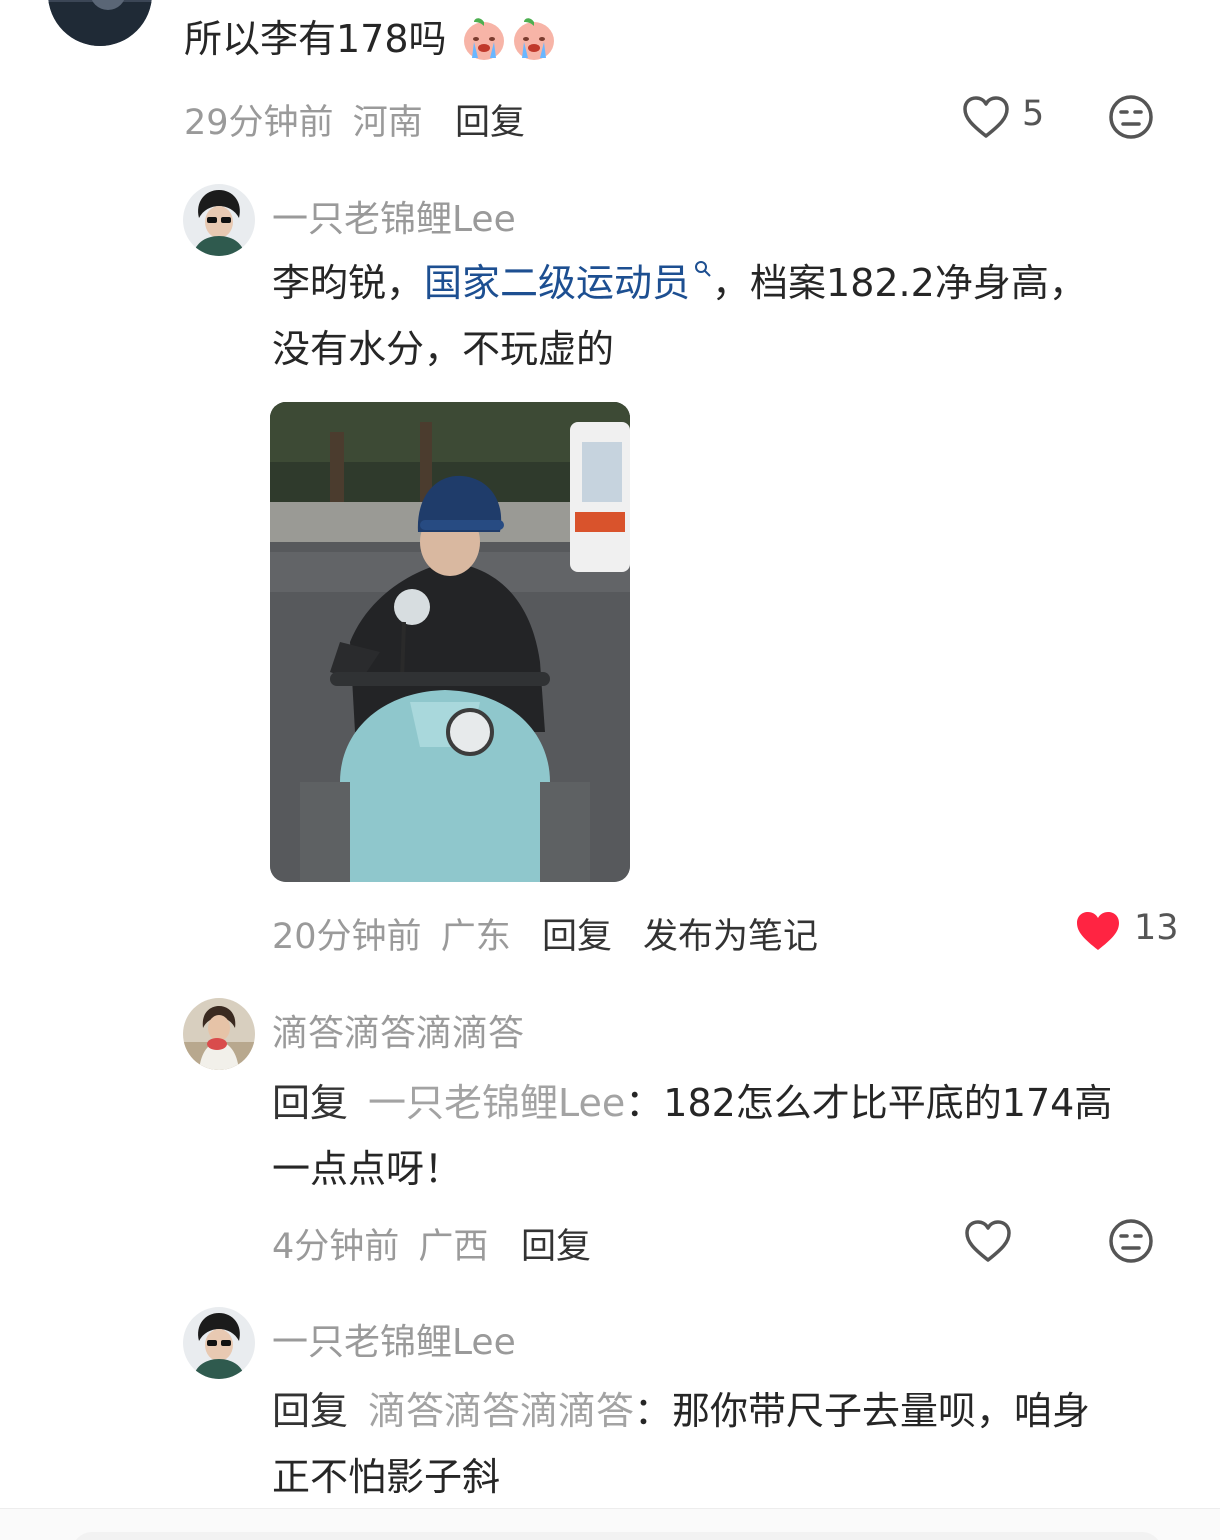  Describe the element at coordinates (219, 220) in the screenshot. I see `reply1-avatar` at that location.